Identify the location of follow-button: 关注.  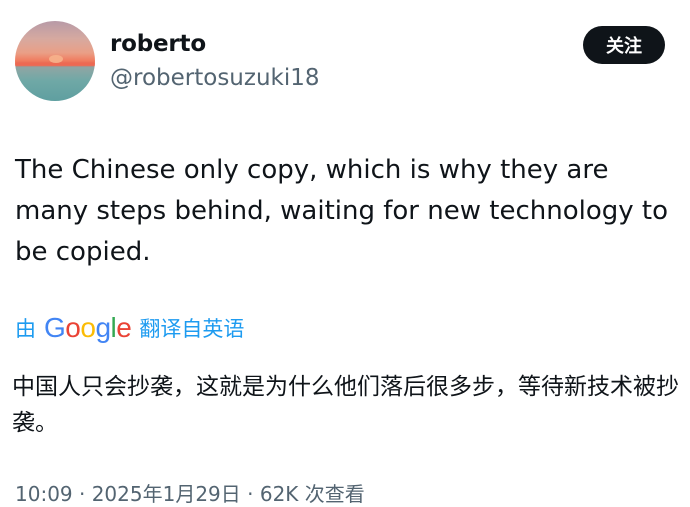
(624, 45).